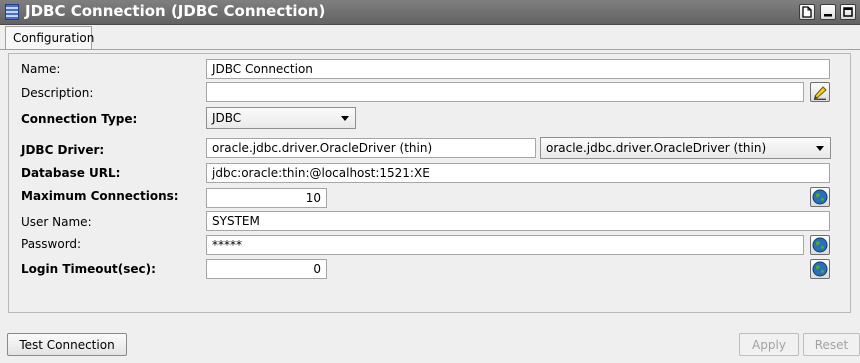 The width and height of the screenshot is (860, 363). What do you see at coordinates (769, 344) in the screenshot?
I see `apply-button: Apply` at bounding box center [769, 344].